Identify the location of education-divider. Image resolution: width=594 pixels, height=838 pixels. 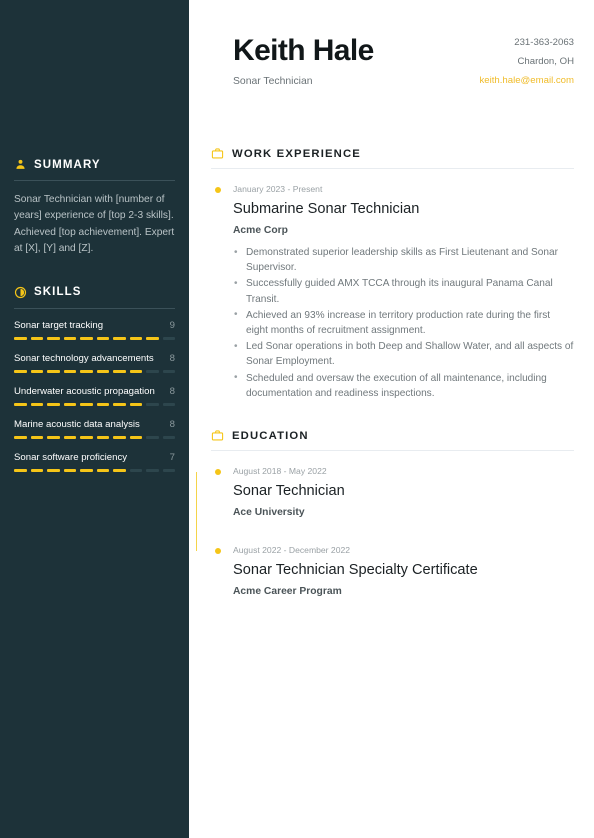
(392, 451).